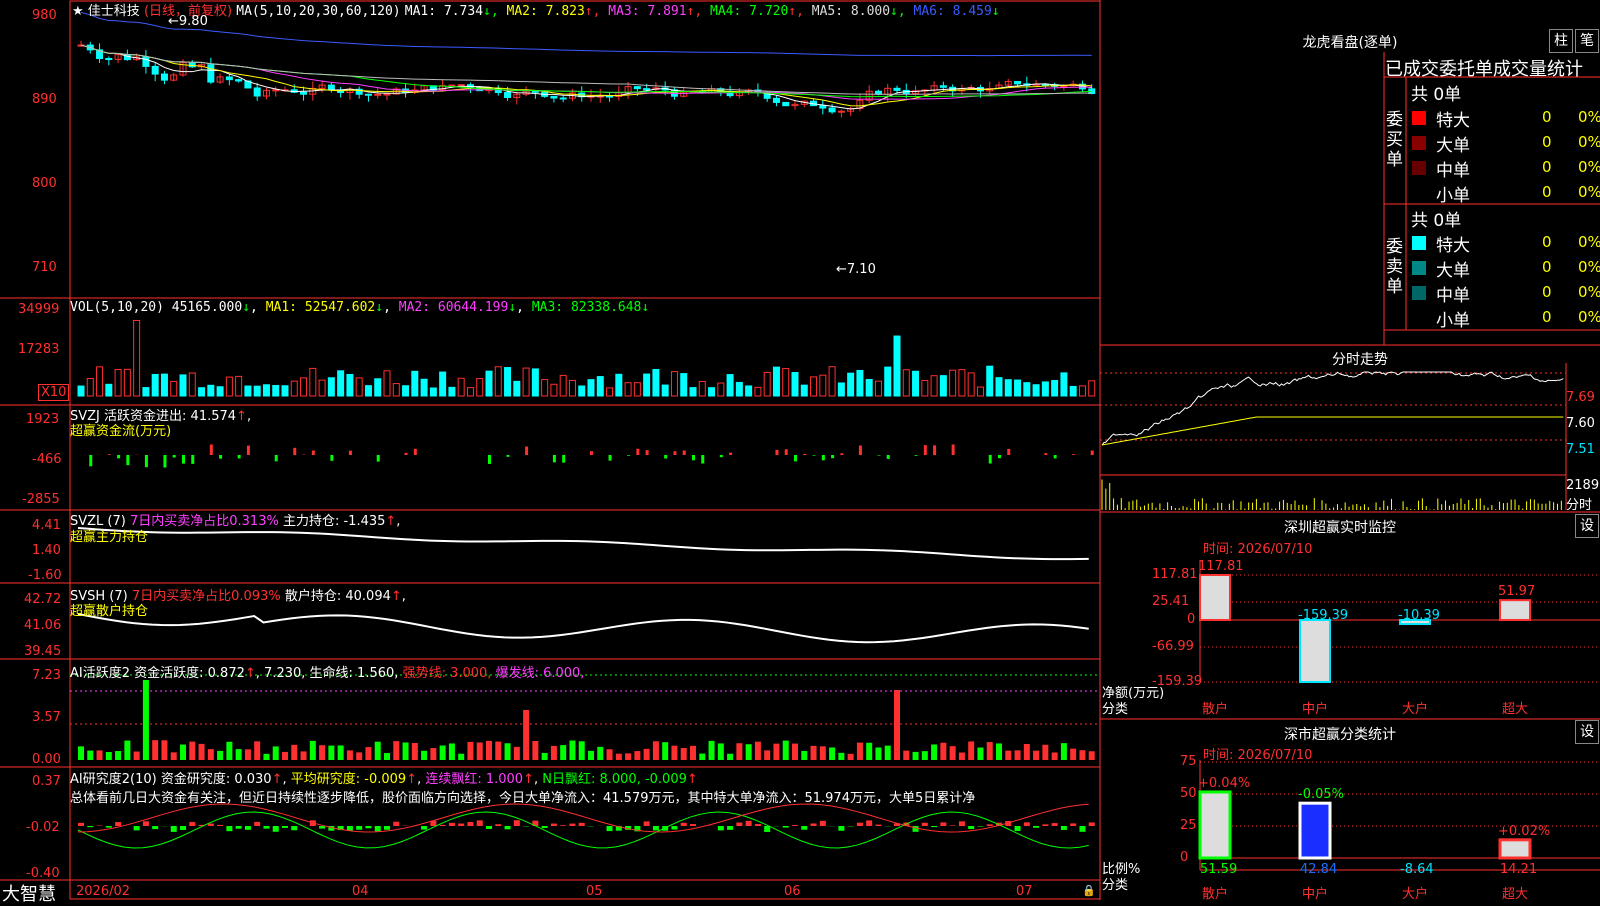 This screenshot has height=906, width=1600. Describe the element at coordinates (1436, 92) in the screenshot. I see `buy-total: 共 0单` at that location.